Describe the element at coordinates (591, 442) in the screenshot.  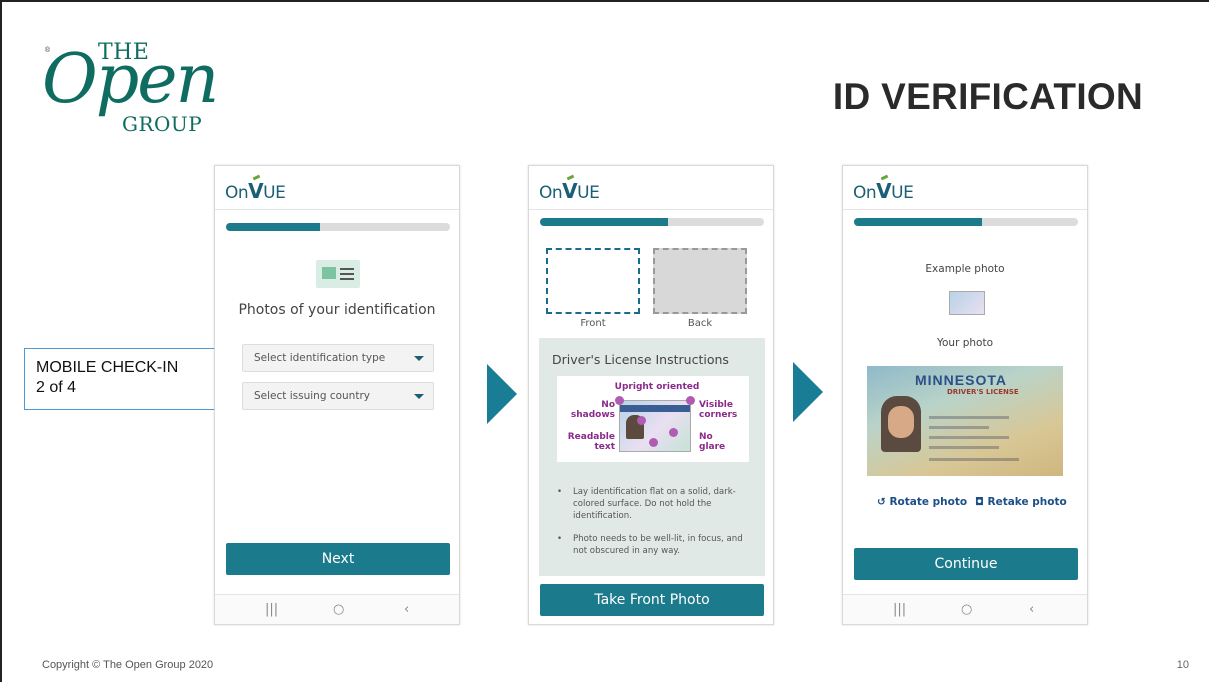
I see `diagram-label-readable-text: Readable text` at that location.